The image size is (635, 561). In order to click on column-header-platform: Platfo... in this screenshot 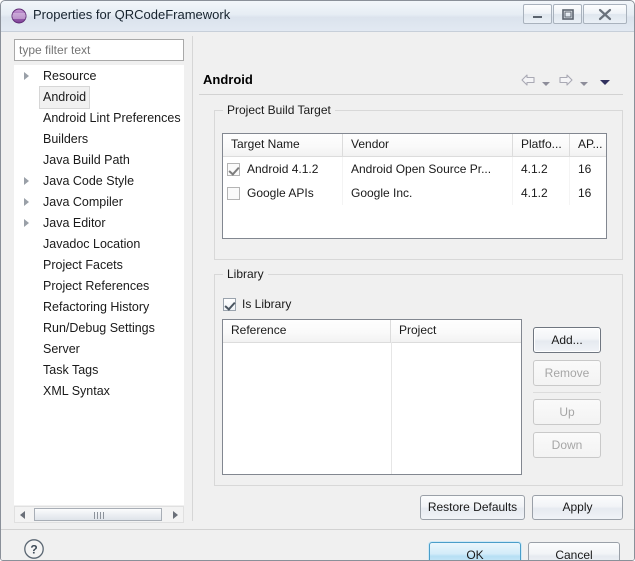, I will do `click(541, 145)`.